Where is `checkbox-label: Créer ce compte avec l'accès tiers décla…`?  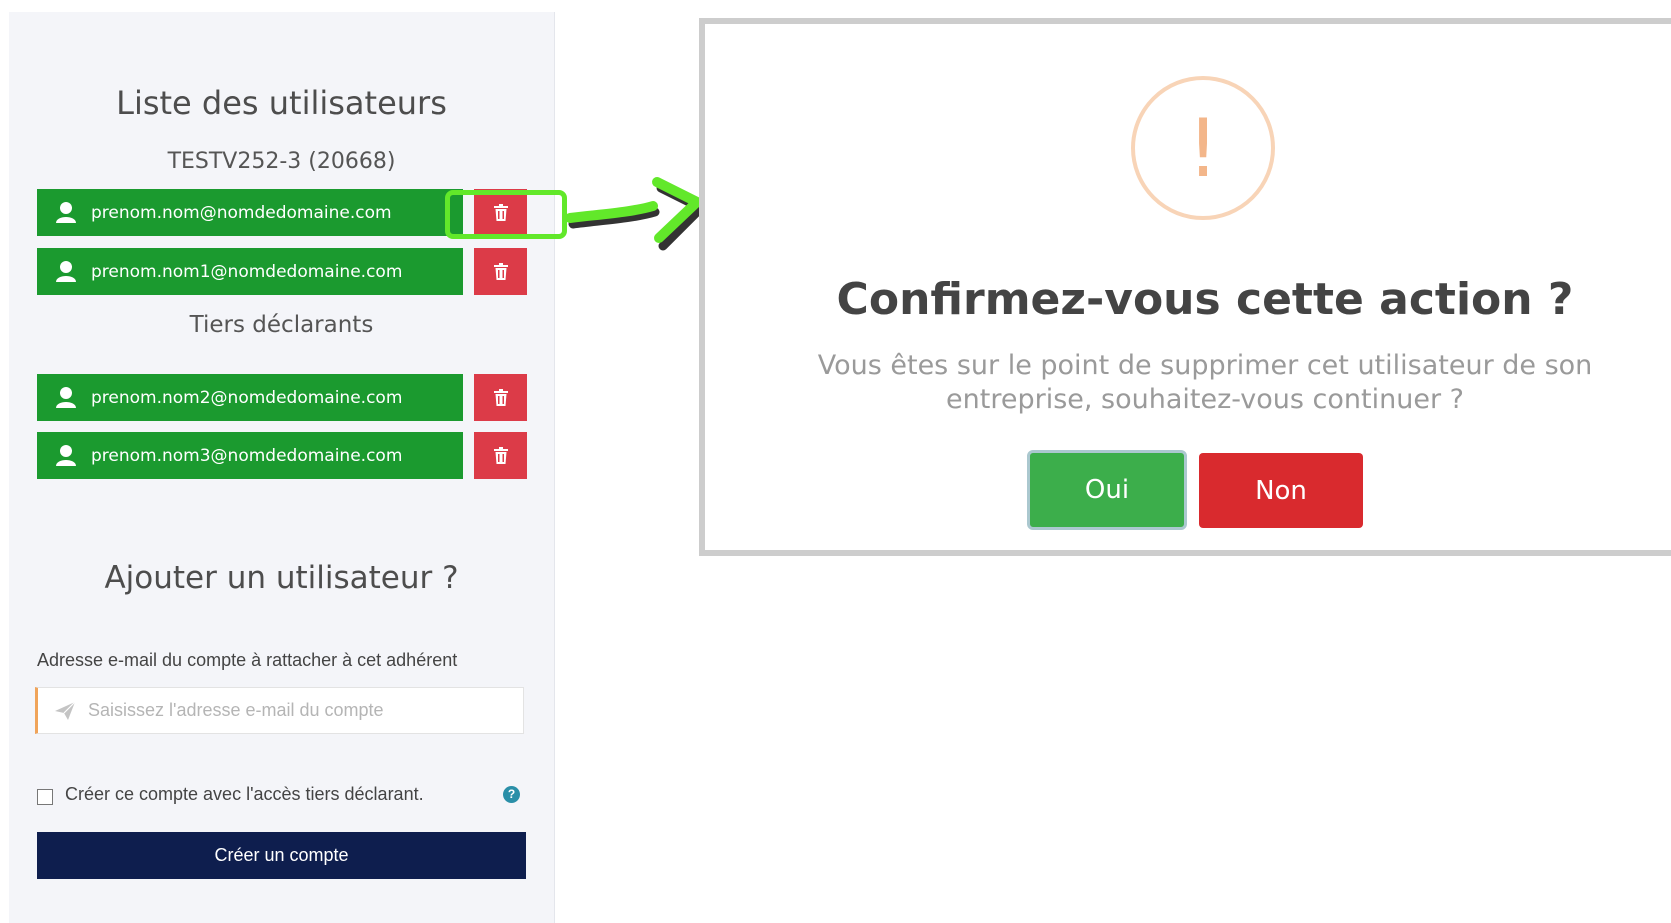
checkbox-label: Créer ce compte avec l'accès tiers décla… is located at coordinates (244, 794).